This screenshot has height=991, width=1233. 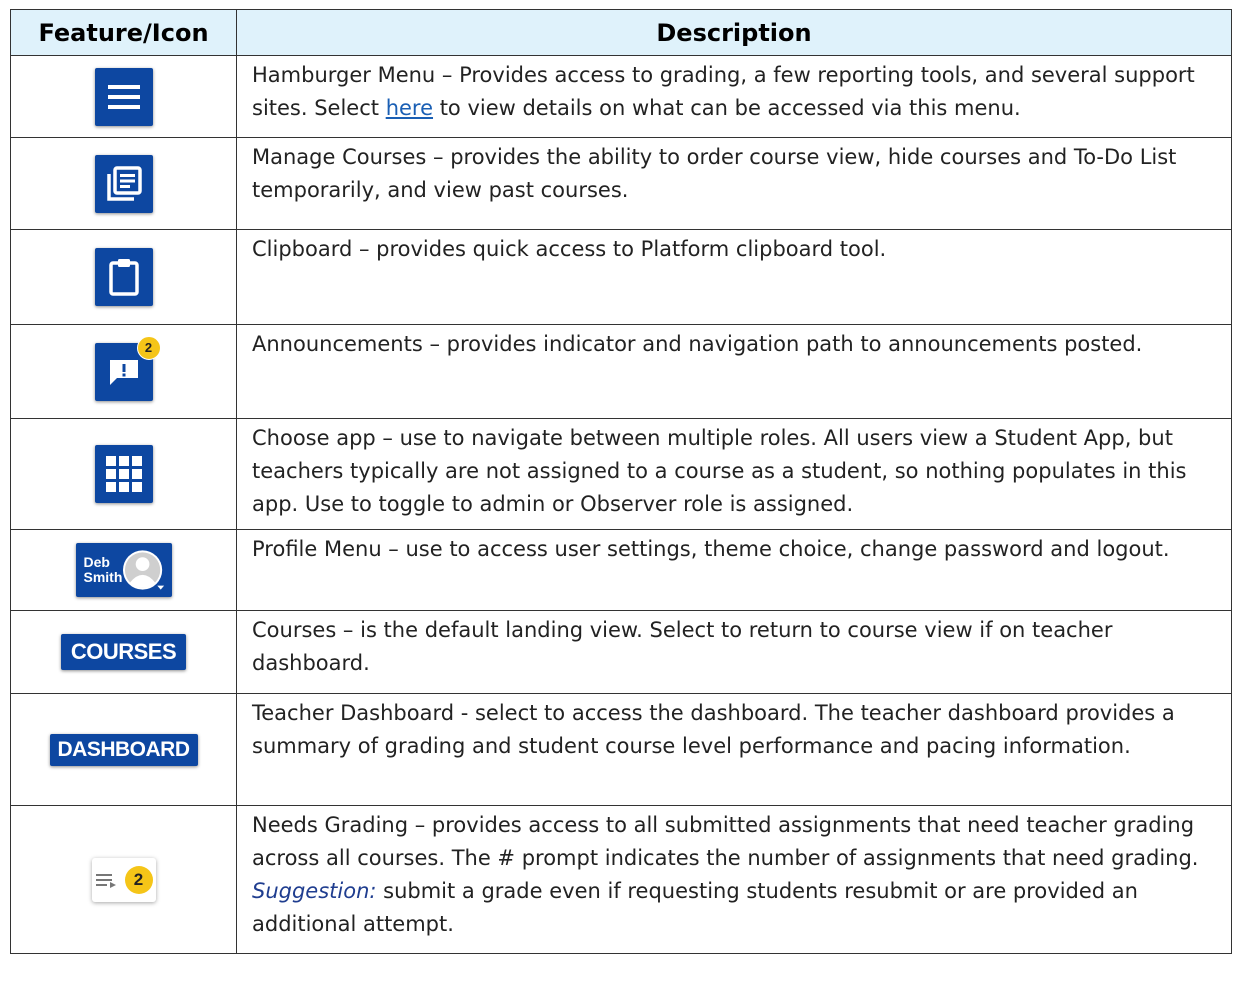 I want to click on manage-courses-icon, so click(x=124, y=183).